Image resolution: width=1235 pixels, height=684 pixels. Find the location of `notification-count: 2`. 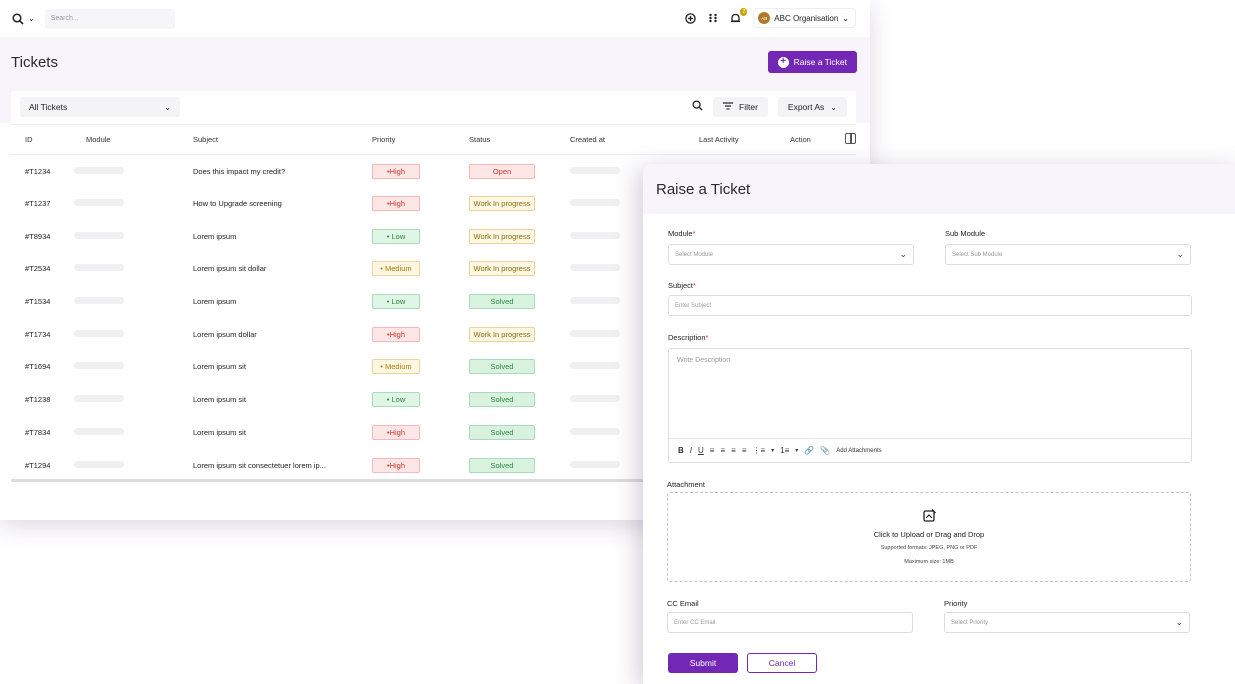

notification-count: 2 is located at coordinates (744, 11).